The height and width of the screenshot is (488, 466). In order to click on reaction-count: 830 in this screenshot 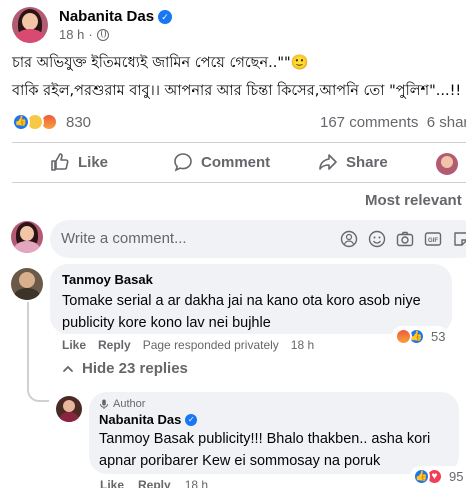, I will do `click(79, 122)`.